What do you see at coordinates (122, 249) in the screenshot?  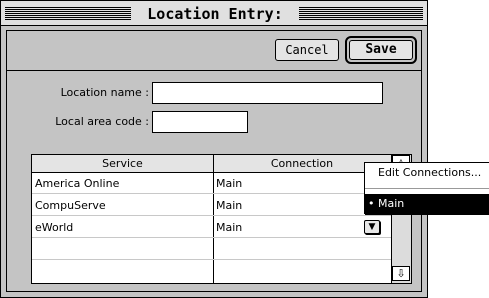 I see `service-cell-empty` at bounding box center [122, 249].